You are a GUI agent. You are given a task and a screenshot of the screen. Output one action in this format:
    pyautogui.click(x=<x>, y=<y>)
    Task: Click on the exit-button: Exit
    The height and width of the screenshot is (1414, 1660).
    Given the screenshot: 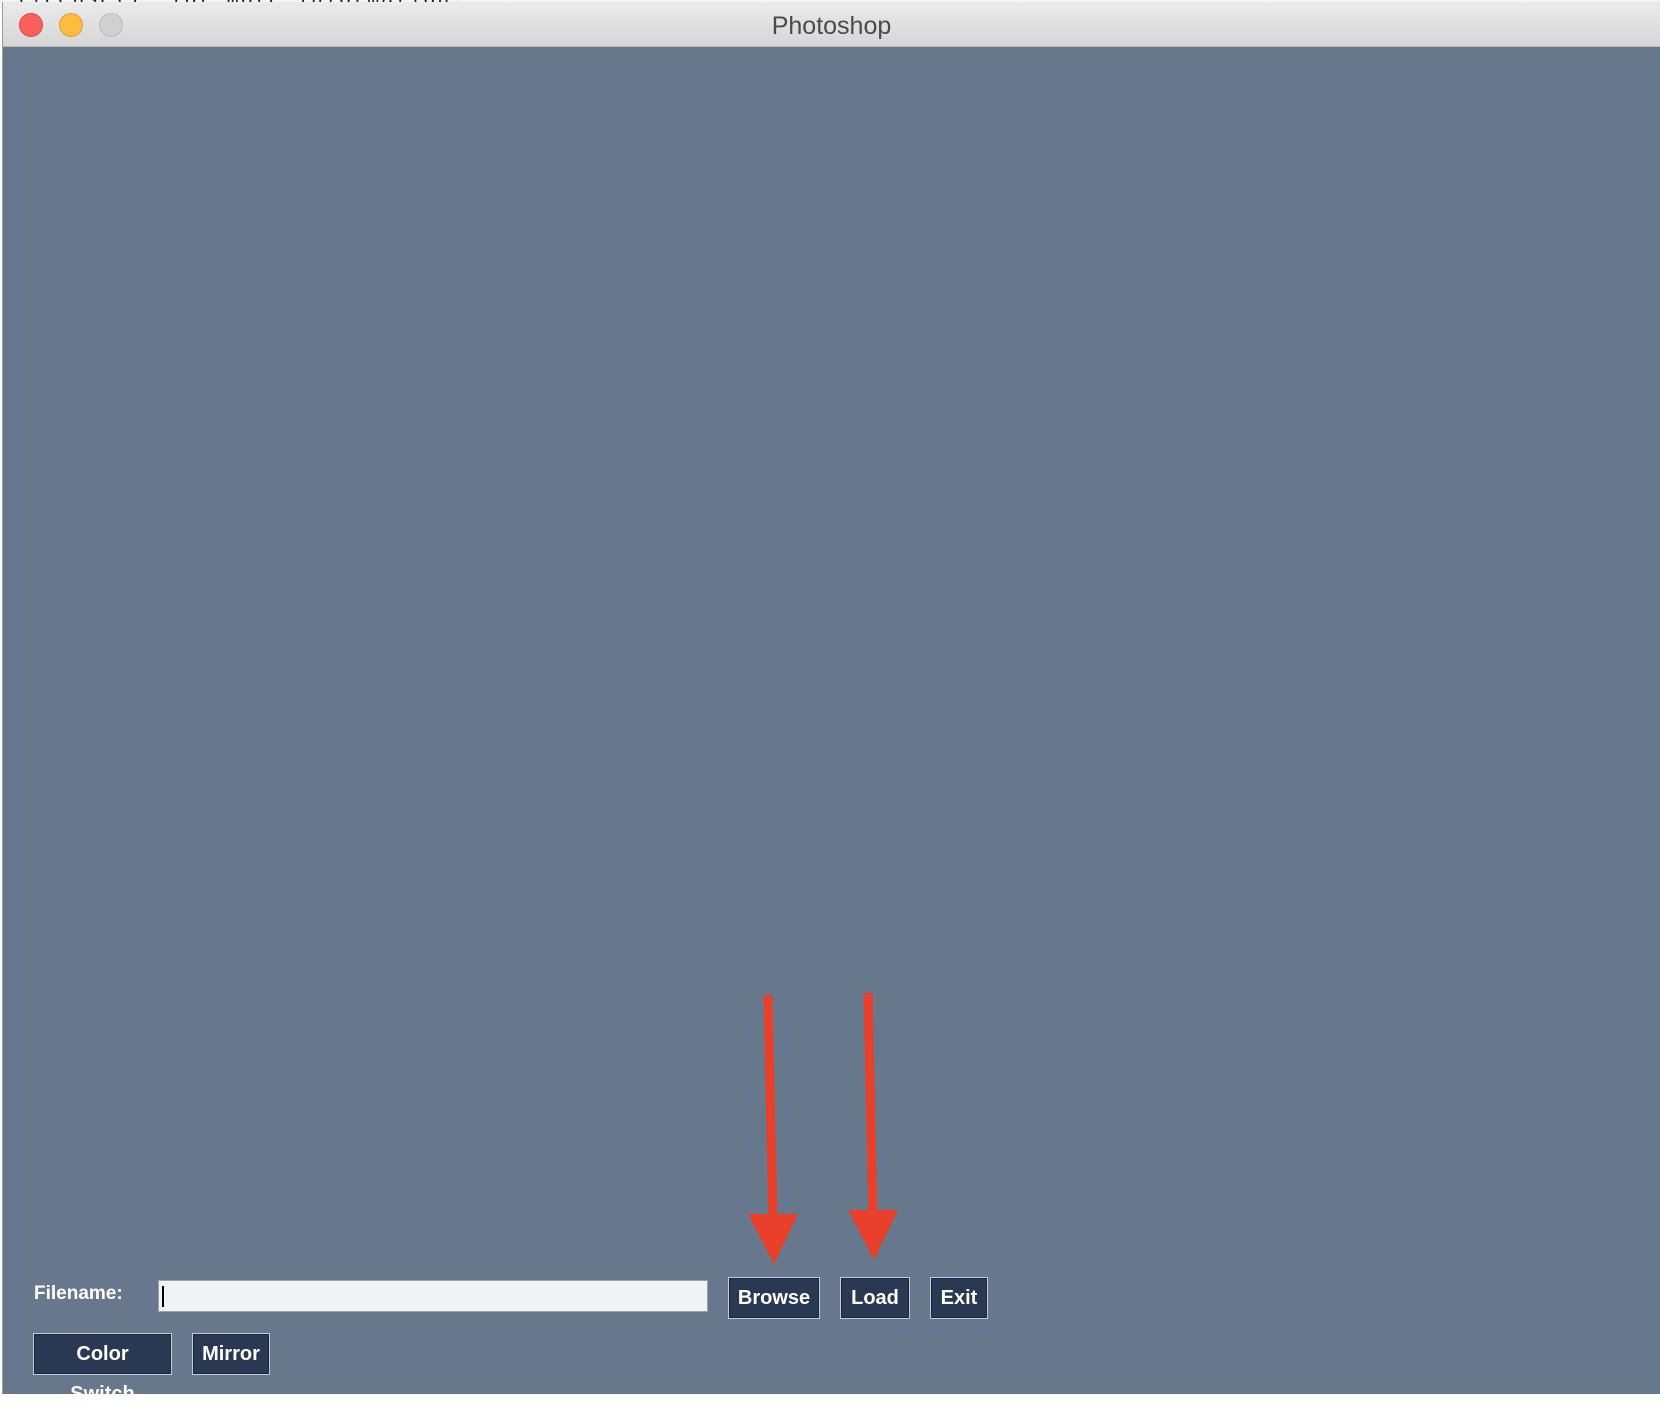 What is the action you would take?
    pyautogui.click(x=959, y=1298)
    